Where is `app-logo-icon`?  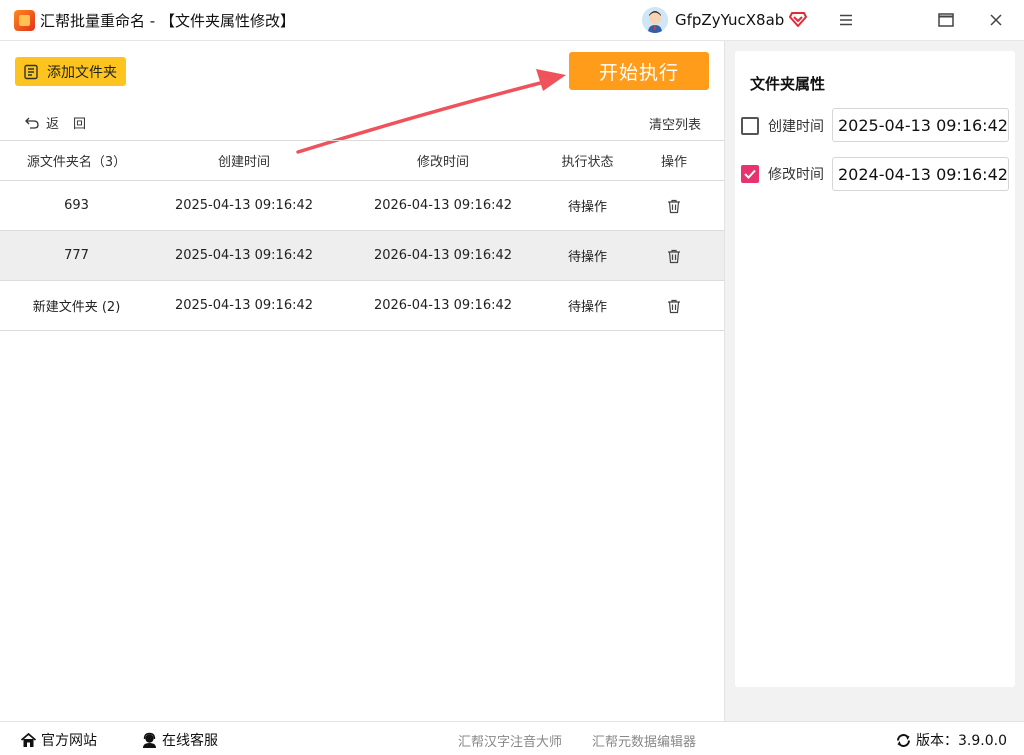
app-logo-icon is located at coordinates (24, 20).